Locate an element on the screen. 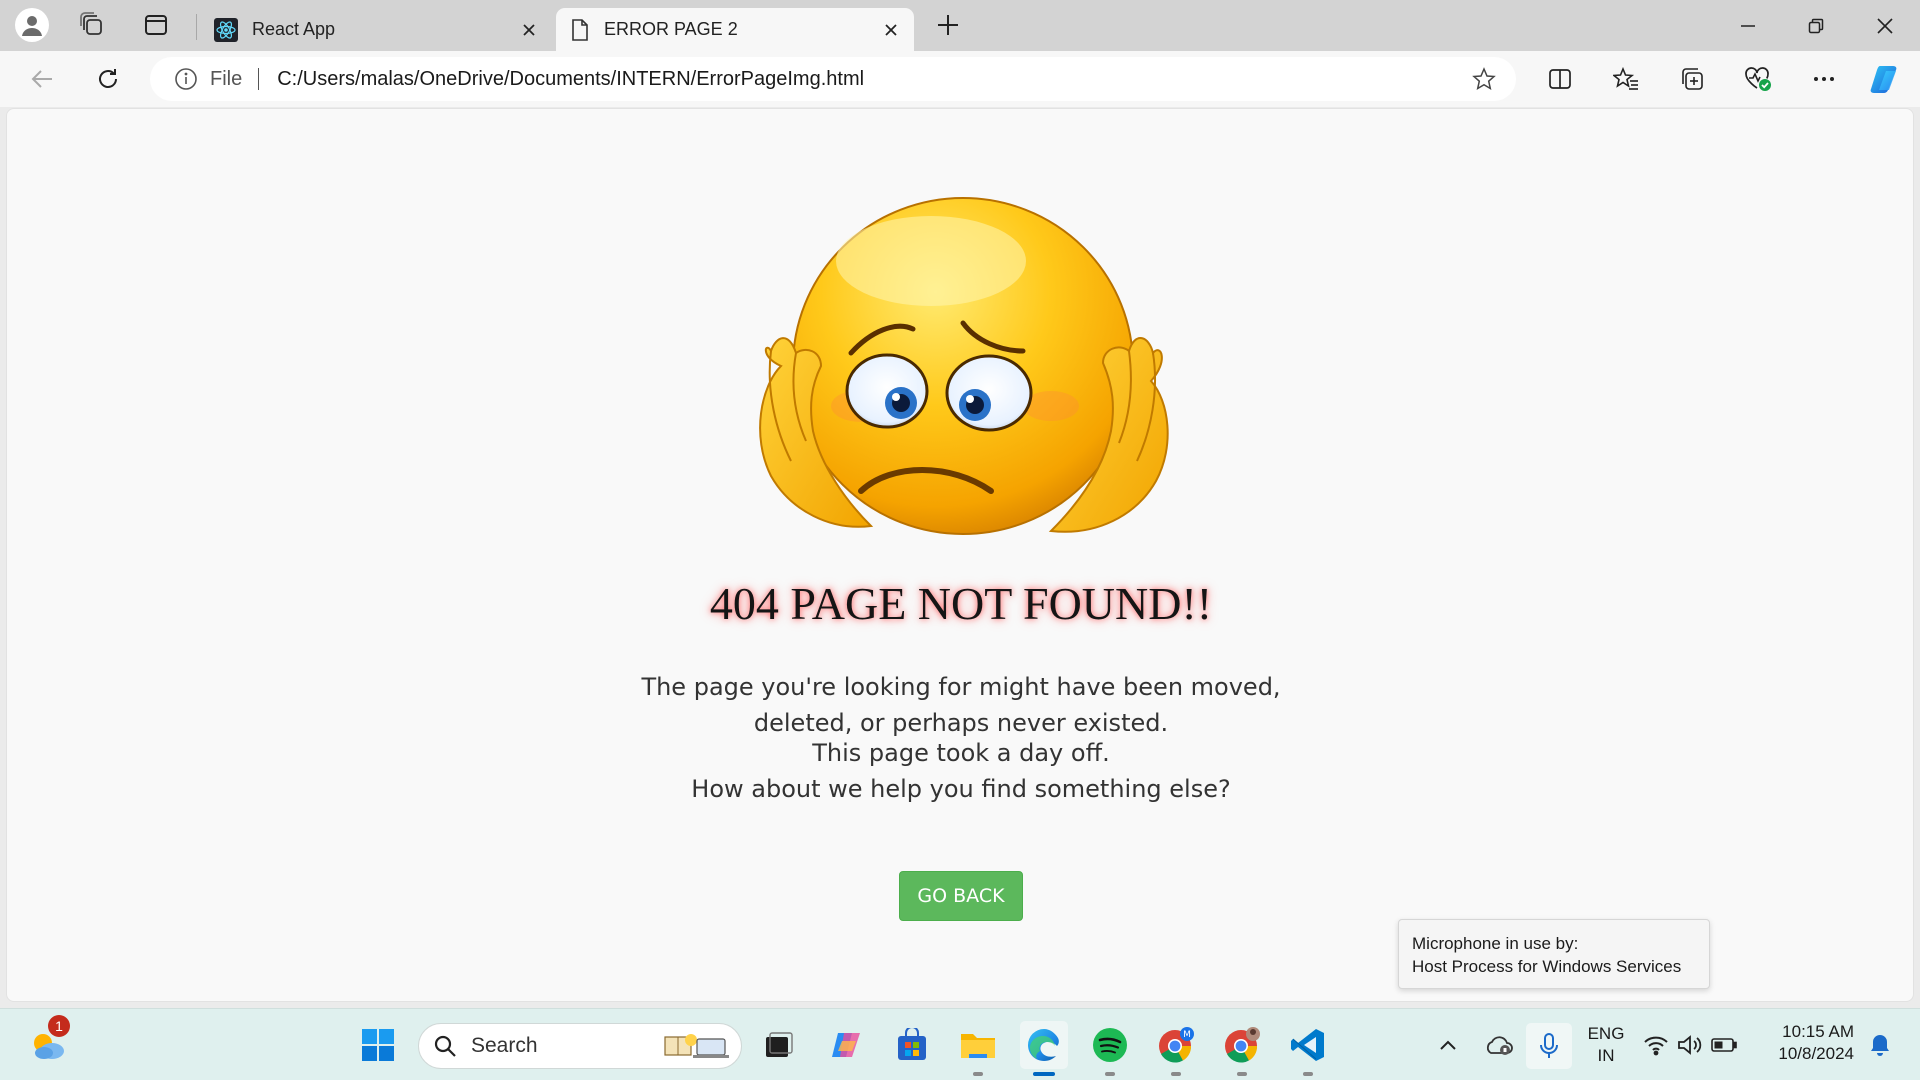 The height and width of the screenshot is (1080, 1920). onedrive-cloud-icon is located at coordinates (1499, 1045).